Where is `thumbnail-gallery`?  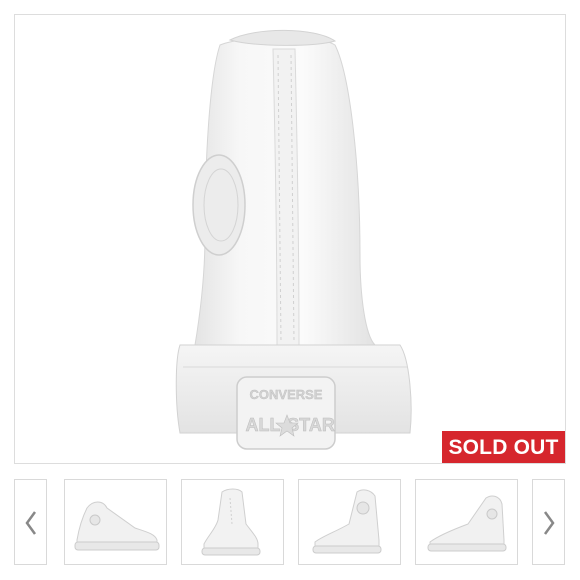 thumbnail-gallery is located at coordinates (290, 523).